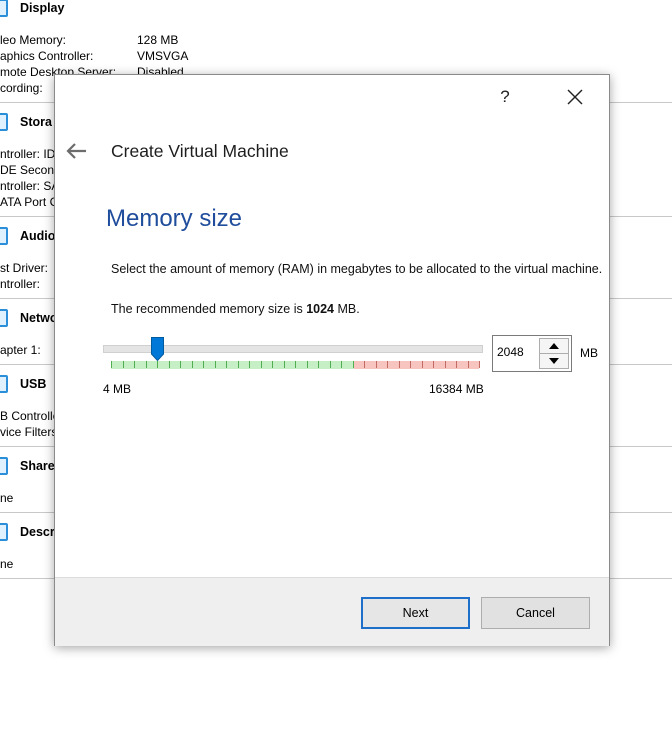  I want to click on memory-input, so click(517, 352).